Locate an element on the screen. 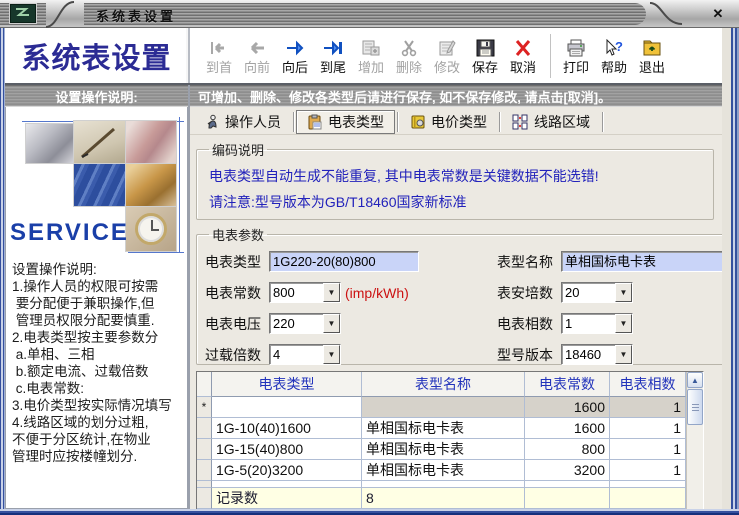  window-border-left is located at coordinates (2, 271).